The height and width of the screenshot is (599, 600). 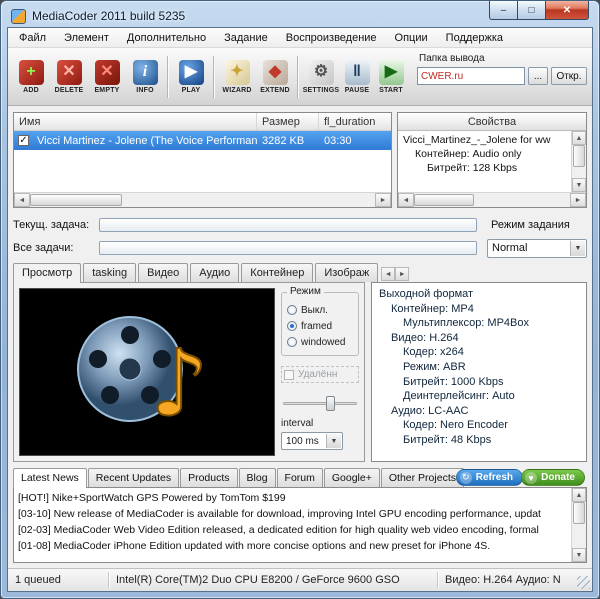 I want to click on delete-button: ✕ DELETE, so click(x=69, y=77).